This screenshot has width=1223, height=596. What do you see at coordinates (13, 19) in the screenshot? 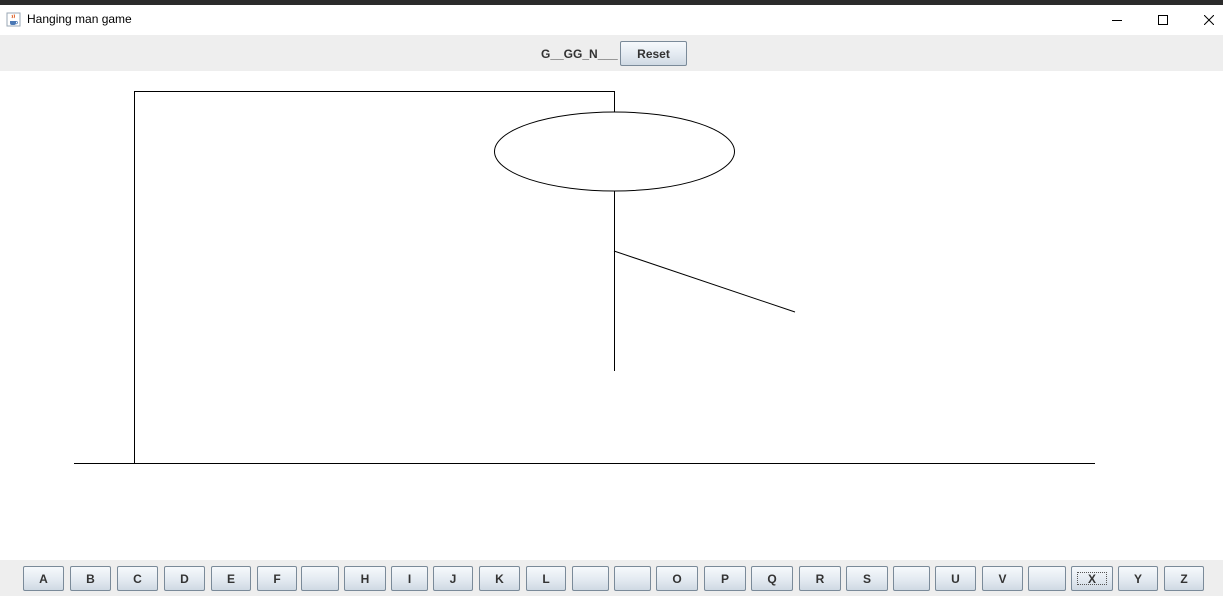
I see `java-cup-icon` at bounding box center [13, 19].